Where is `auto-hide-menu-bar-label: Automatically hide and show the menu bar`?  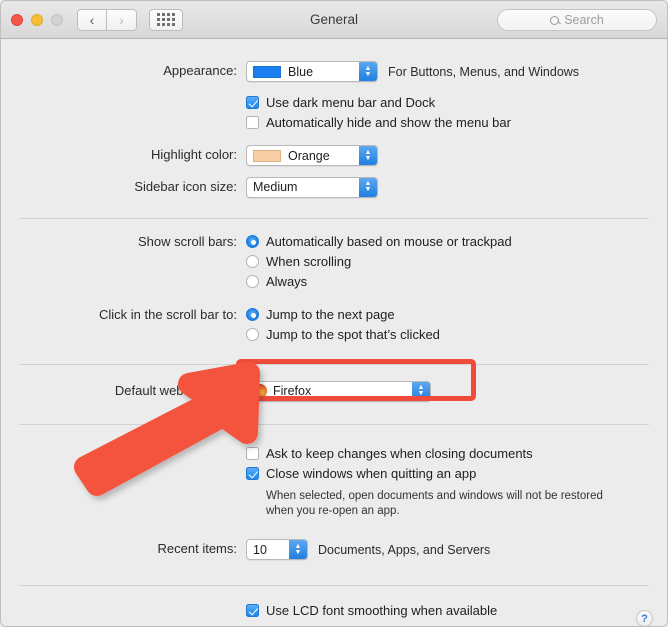 auto-hide-menu-bar-label: Automatically hide and show the menu bar is located at coordinates (388, 122).